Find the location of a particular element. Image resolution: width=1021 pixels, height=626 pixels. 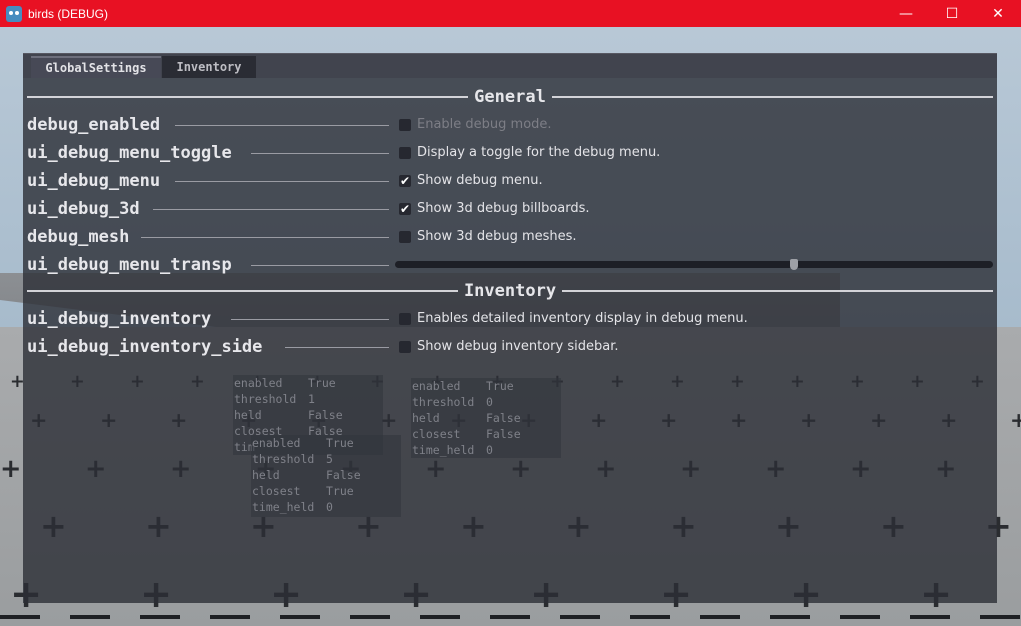

setting-description: Enable debug mode. is located at coordinates (484, 124).